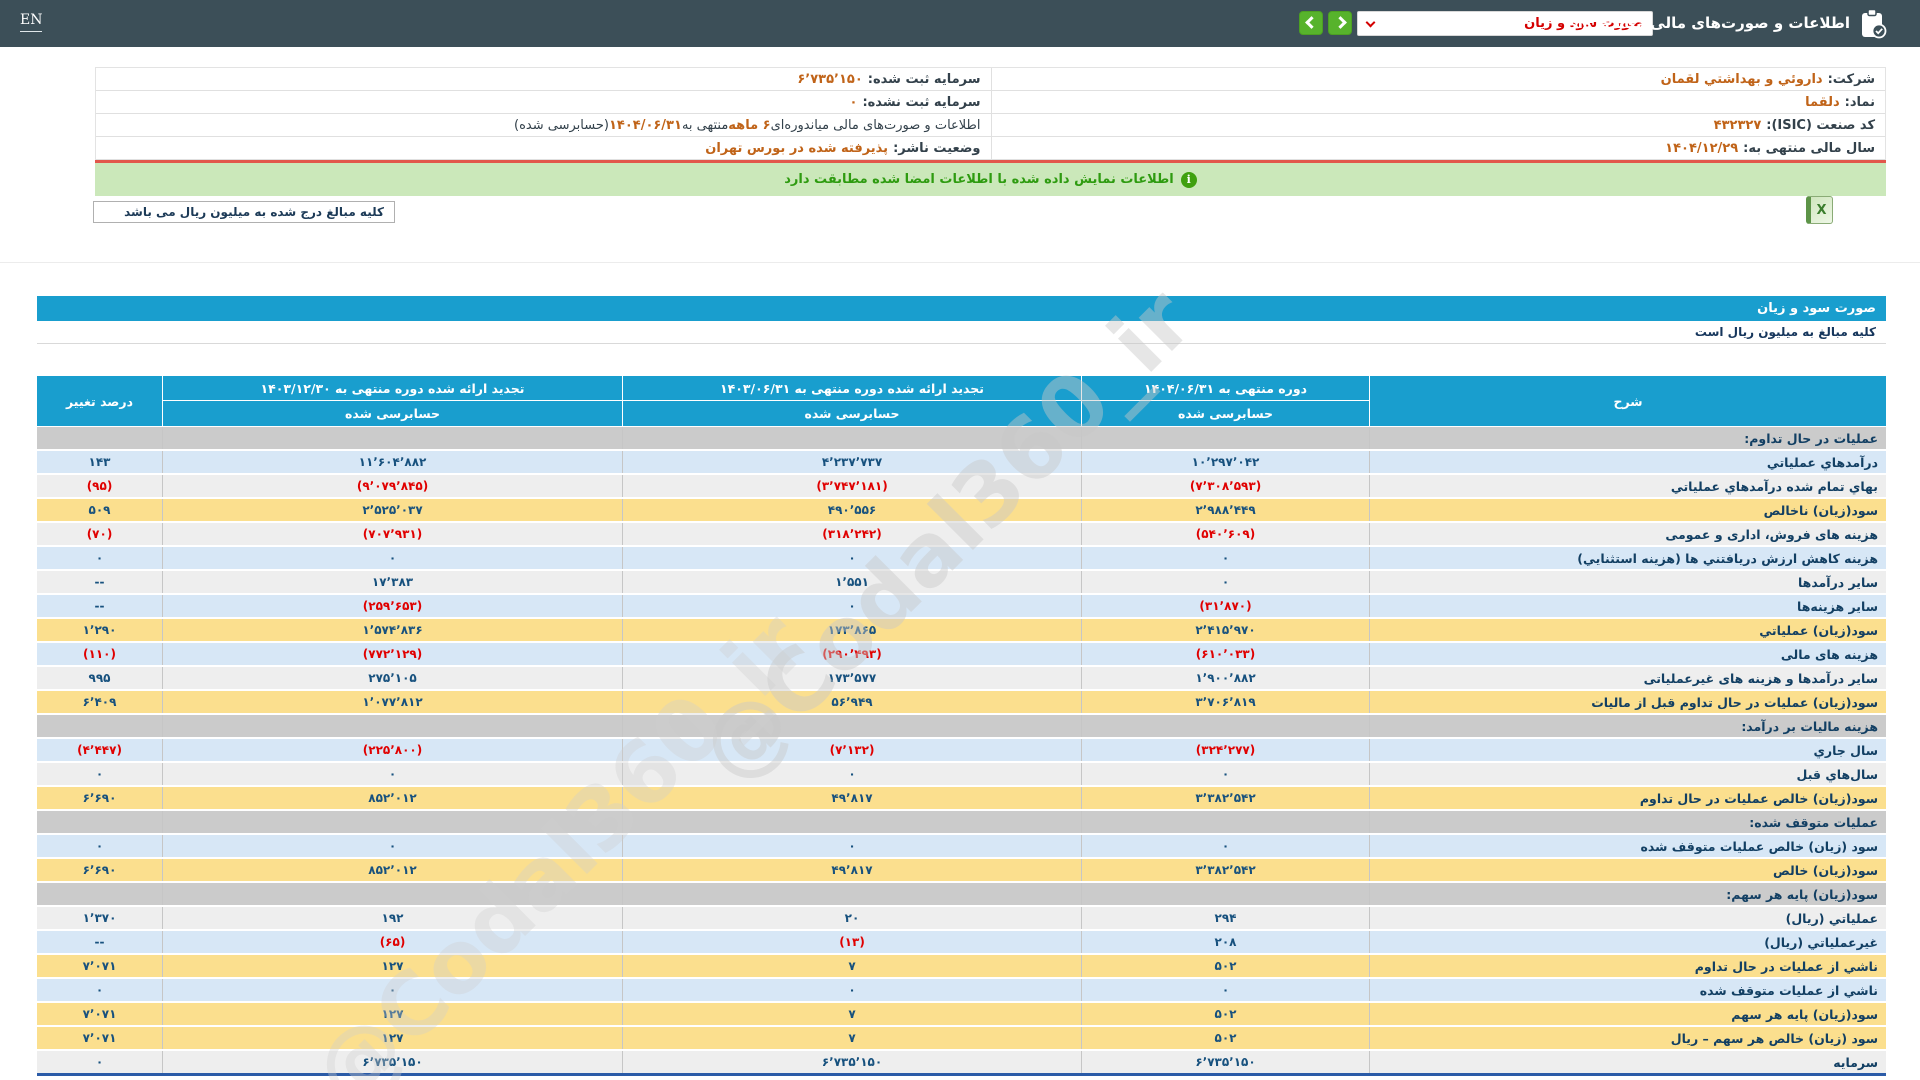  What do you see at coordinates (1225, 702) in the screenshot?
I see `period-value: ۳٬۷۰۶٬۸۱۹` at bounding box center [1225, 702].